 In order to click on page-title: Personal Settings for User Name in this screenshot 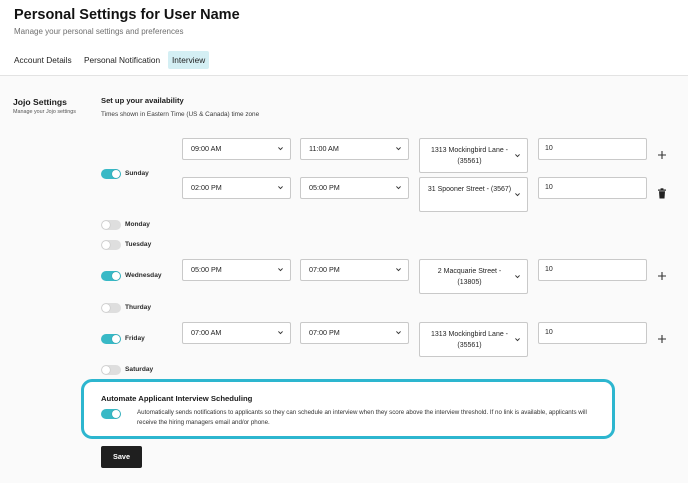, I will do `click(127, 15)`.